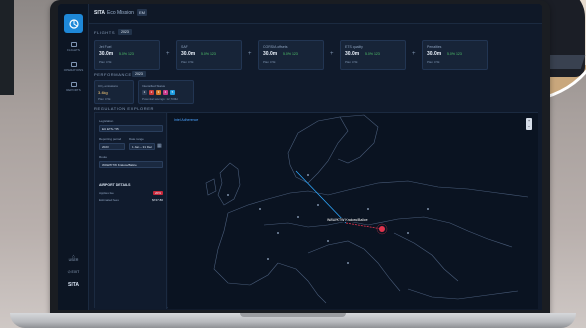  I want to click on performance-year-pill: 2023, so click(139, 74).